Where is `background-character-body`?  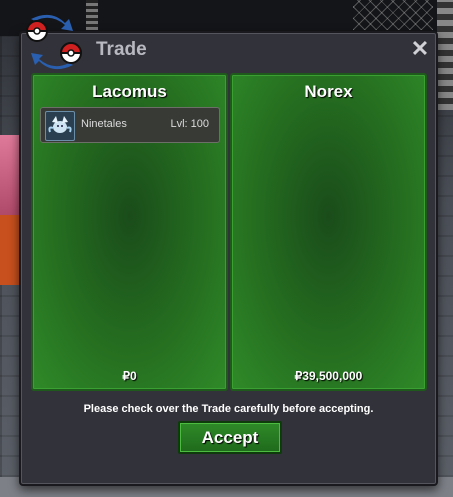
background-character-body is located at coordinates (10, 250).